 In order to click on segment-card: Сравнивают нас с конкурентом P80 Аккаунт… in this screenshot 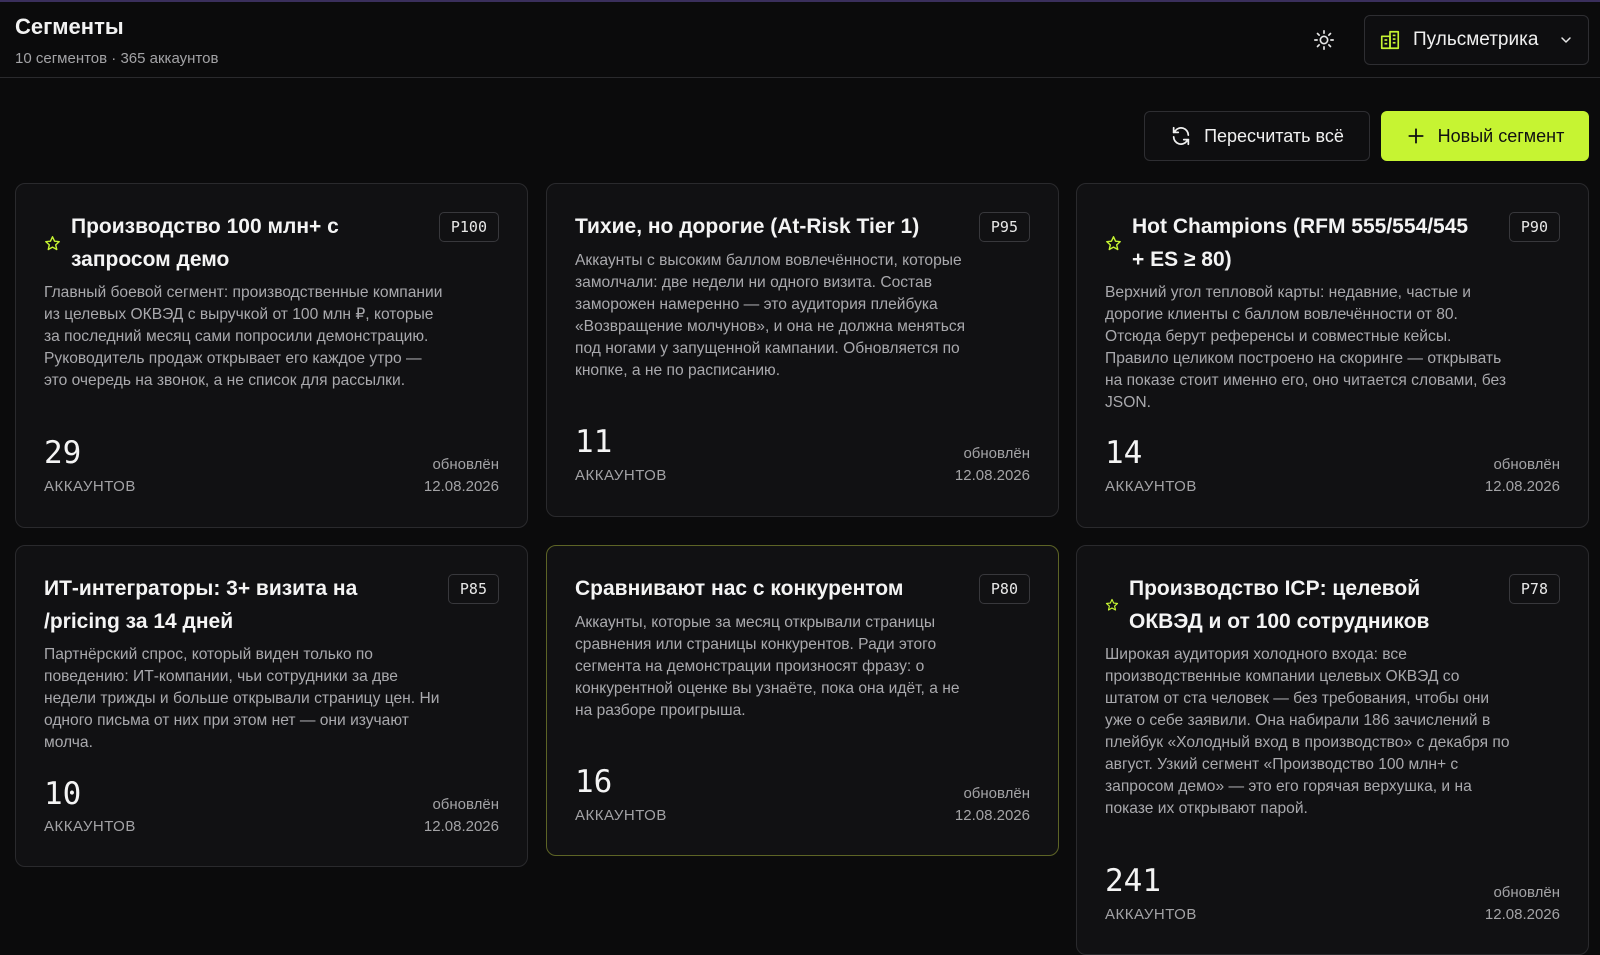, I will do `click(802, 700)`.